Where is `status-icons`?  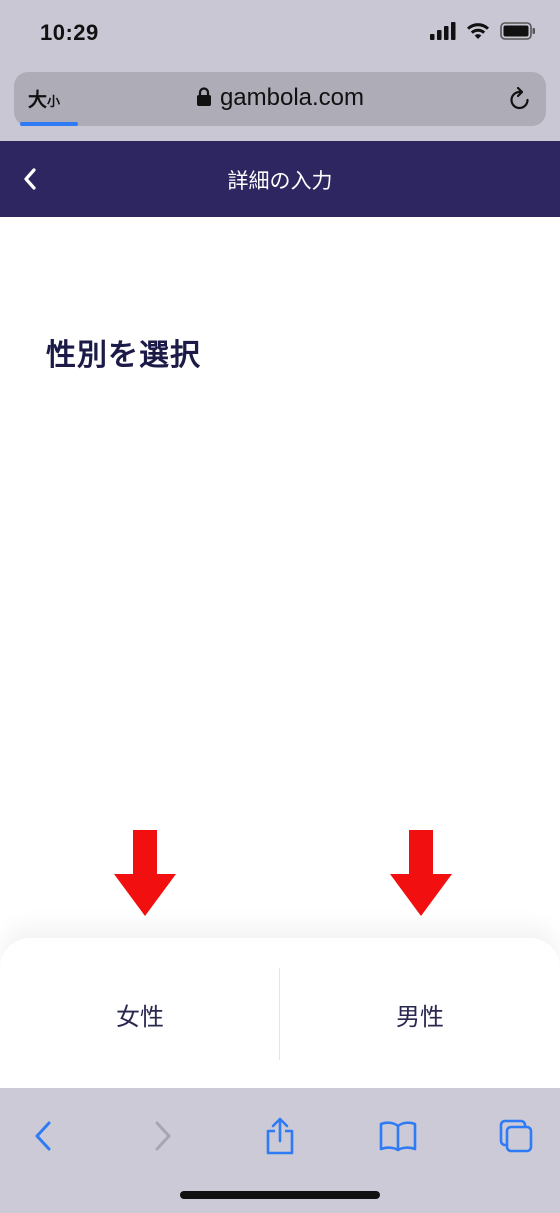
status-icons is located at coordinates (483, 31).